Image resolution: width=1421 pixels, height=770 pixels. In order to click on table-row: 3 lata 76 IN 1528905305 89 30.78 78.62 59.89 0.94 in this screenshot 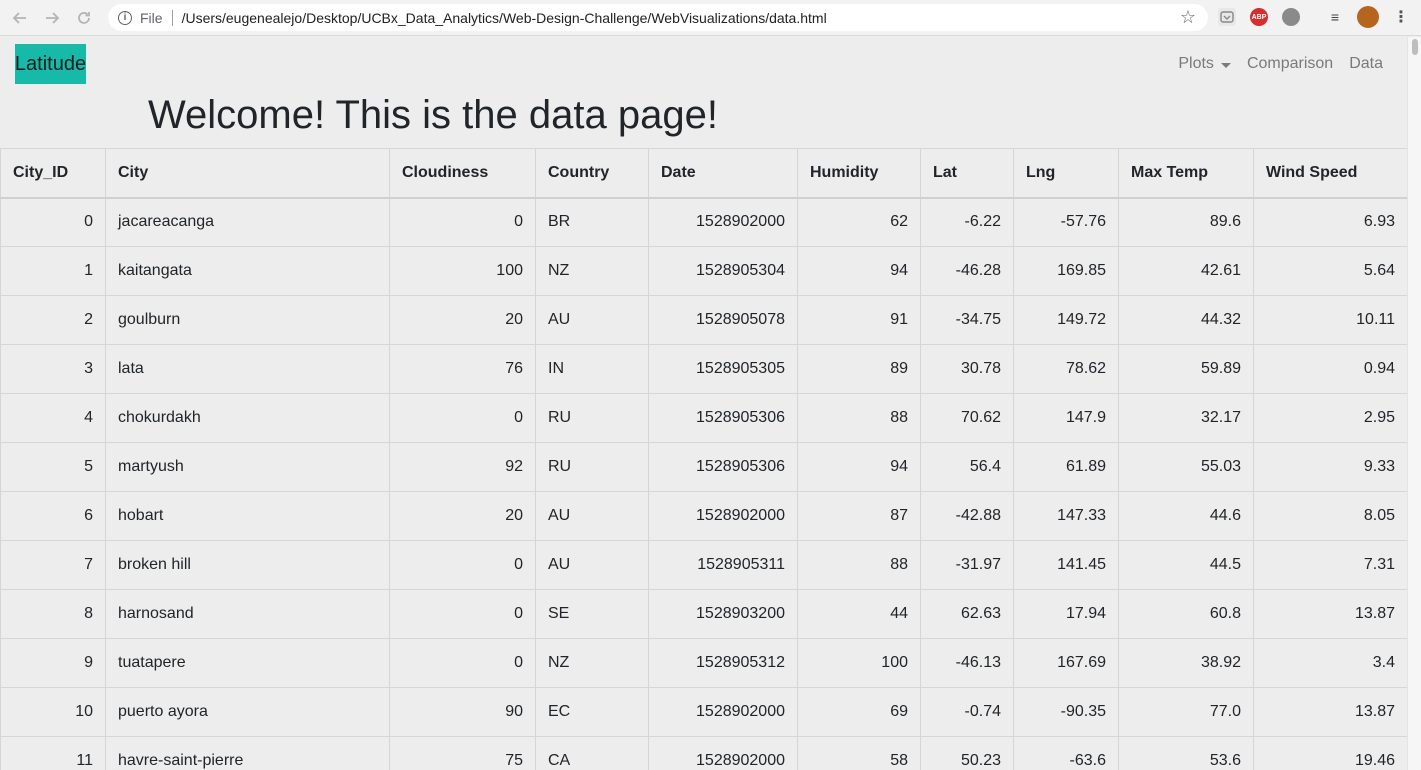, I will do `click(703, 369)`.